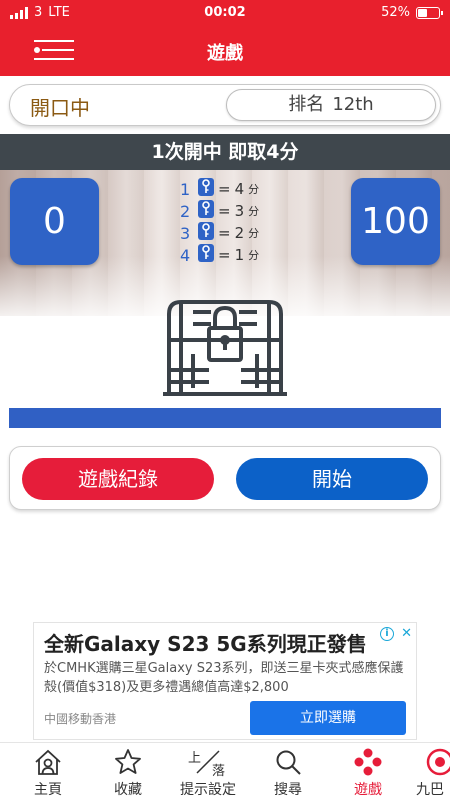 The image size is (450, 800). I want to click on legend-row: 2 = 3 分, so click(230, 211).